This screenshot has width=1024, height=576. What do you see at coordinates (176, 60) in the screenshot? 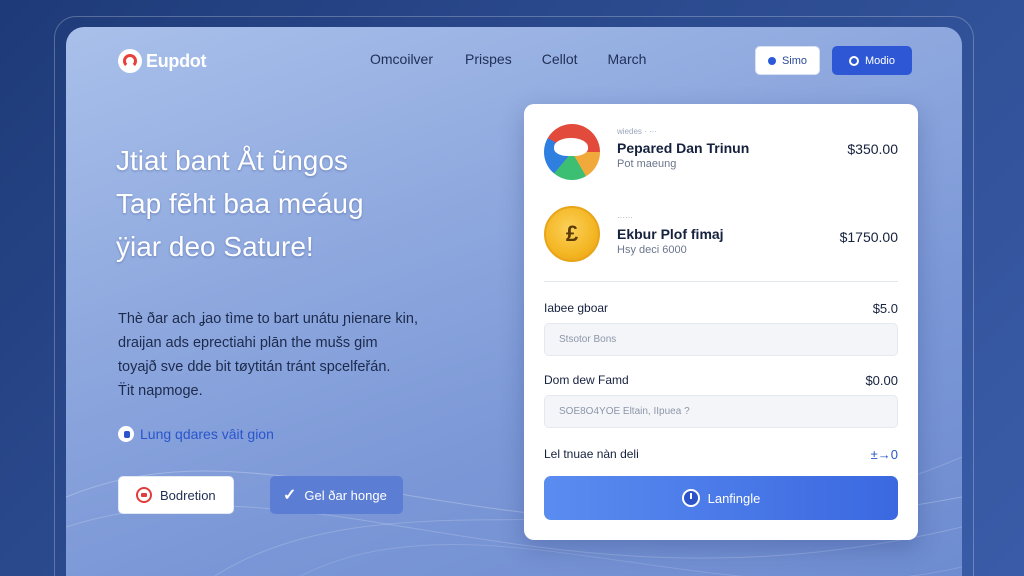
I see `logo-text: Eupdot` at bounding box center [176, 60].